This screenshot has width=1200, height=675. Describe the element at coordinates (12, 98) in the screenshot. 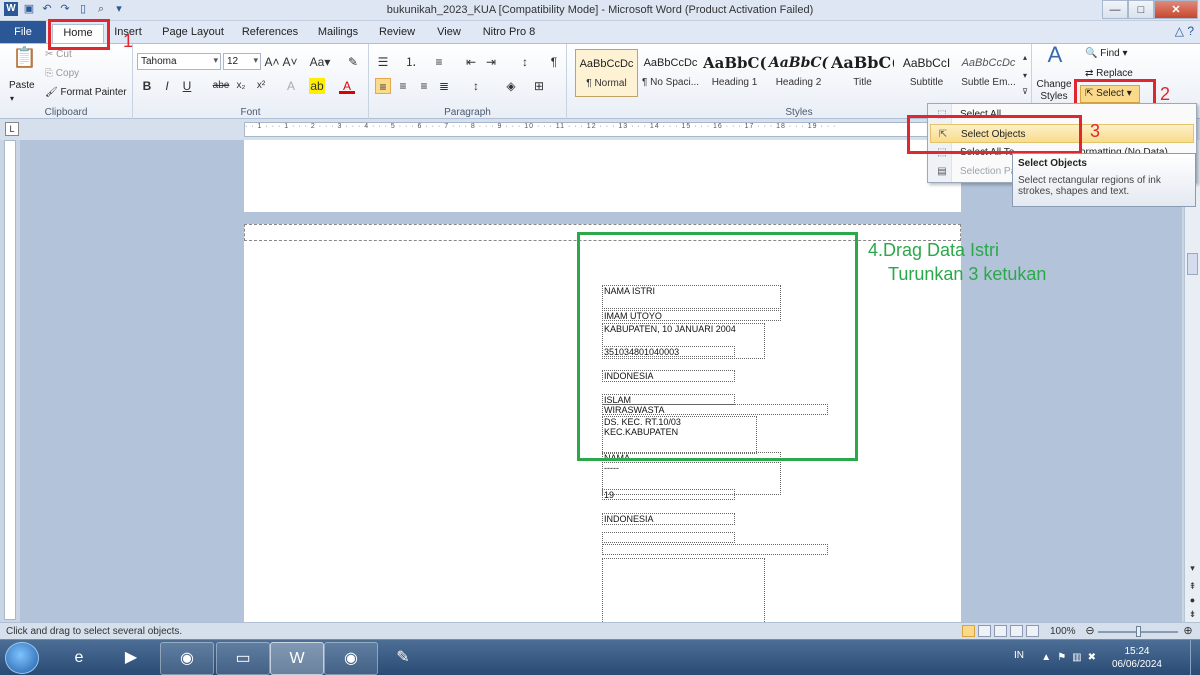

I see `paste-dropdown-icon: ▾` at that location.